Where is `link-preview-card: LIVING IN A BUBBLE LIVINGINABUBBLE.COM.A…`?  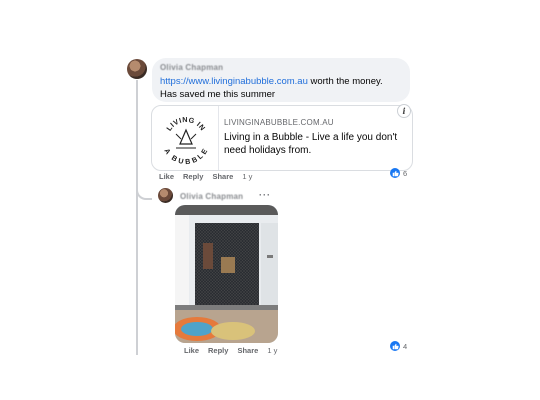
link-preview-card: LIVING IN A BUBBLE LIVINGINABUBBLE.COM.A… is located at coordinates (282, 138).